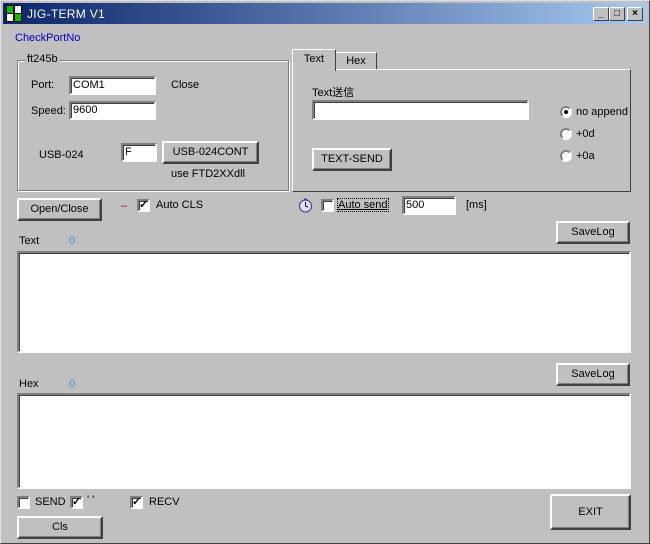  What do you see at coordinates (112, 85) in the screenshot?
I see `port-input: COM1` at bounding box center [112, 85].